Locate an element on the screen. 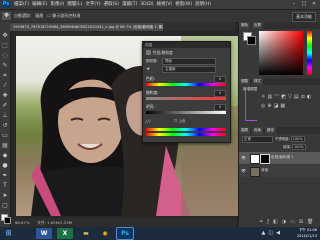 The width and height of the screenshot is (320, 240). channel-mixer-icon: ⊕ is located at coordinates (269, 106).